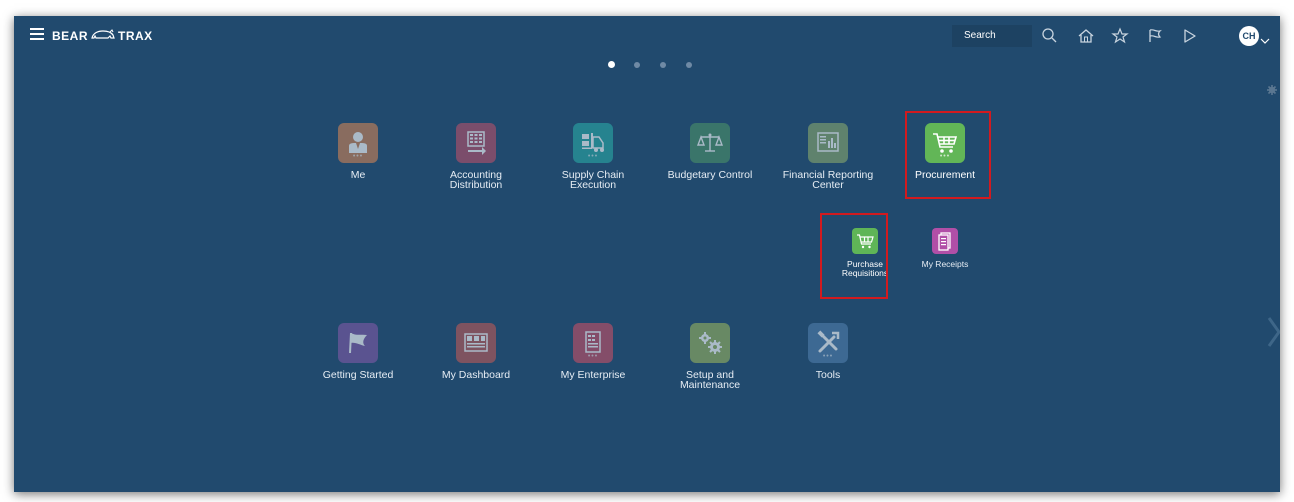 Image resolution: width=1294 pixels, height=502 pixels. I want to click on brand-text-right: TRAX, so click(135, 36).